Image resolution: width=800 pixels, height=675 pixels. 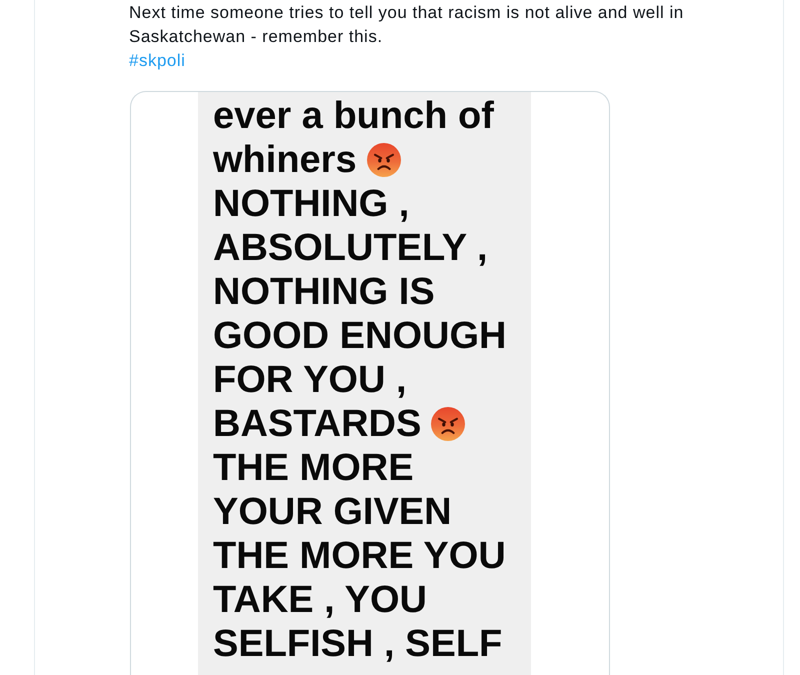 I want to click on message-line: FOR YOU ,, so click(x=310, y=380).